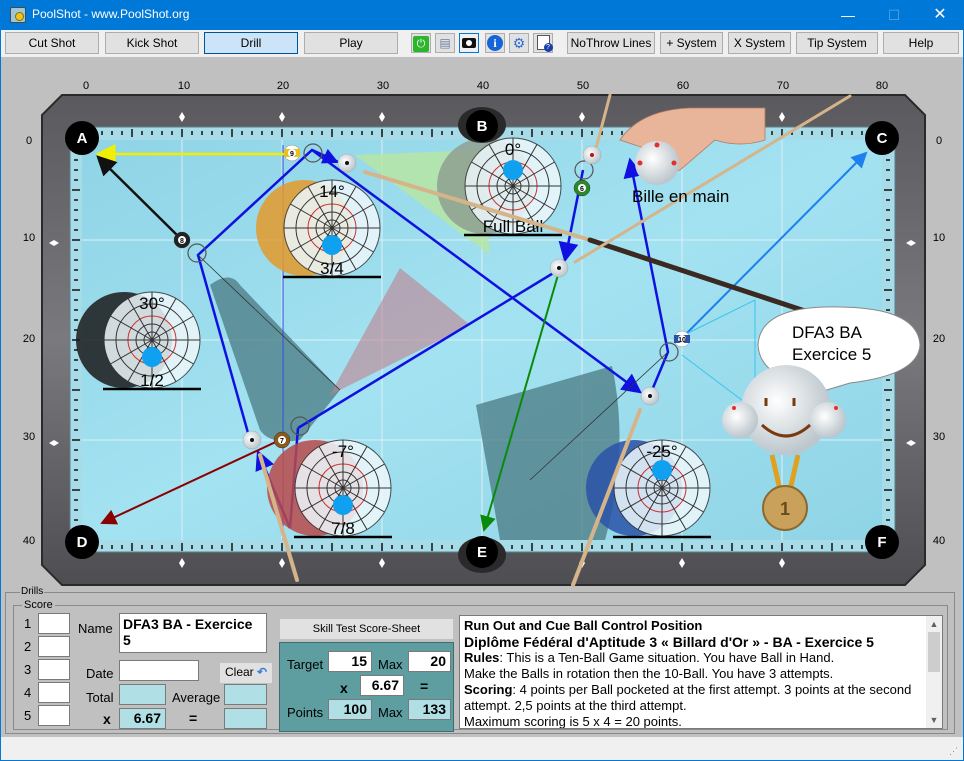 This screenshot has width=964, height=761. Describe the element at coordinates (573, 721) in the screenshot. I see `scoring-max-line: Maximum scoring is 5 x 4 = 20 points.` at that location.